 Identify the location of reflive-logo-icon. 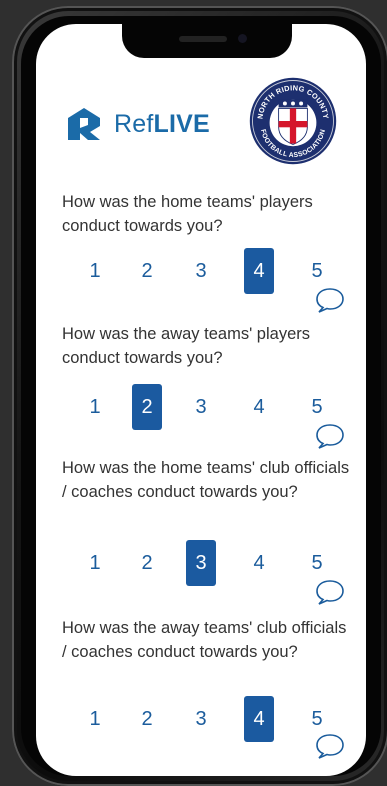
(84, 124).